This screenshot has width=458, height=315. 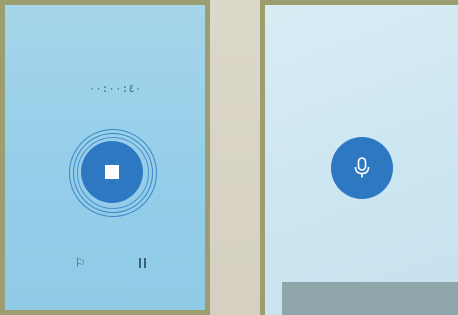 I want to click on flag-marker-button: ⚐, so click(x=80, y=263).